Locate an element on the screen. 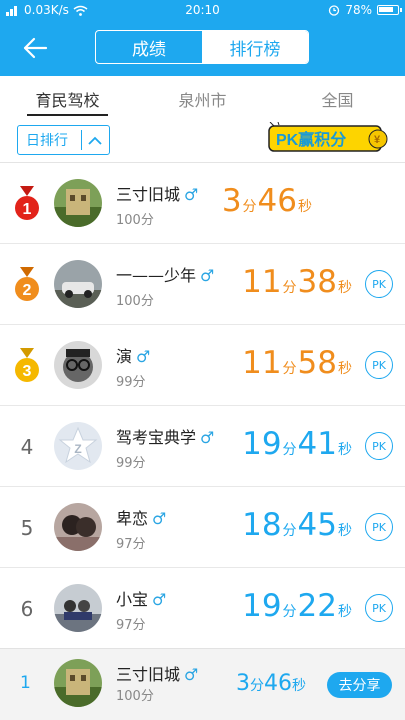  gold-medal-icon: 3 is located at coordinates (27, 364).